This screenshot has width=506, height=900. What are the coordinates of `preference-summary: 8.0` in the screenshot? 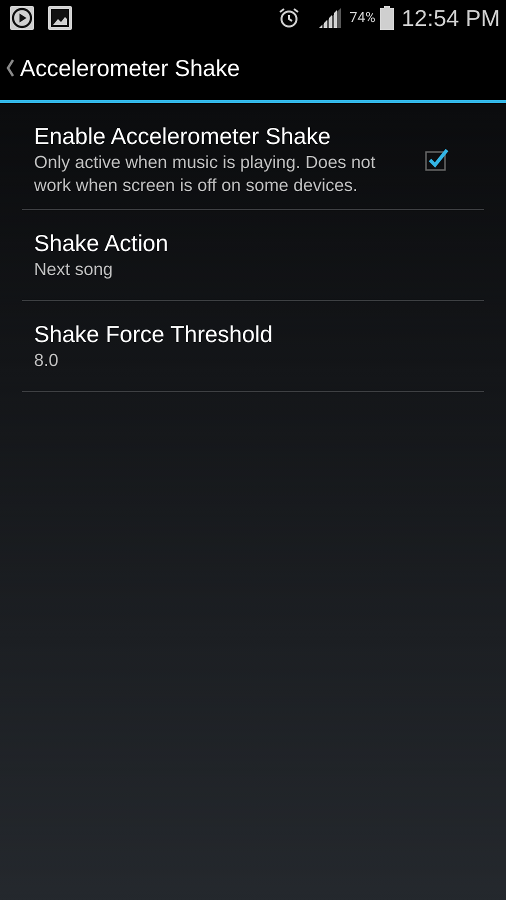 It's located at (47, 360).